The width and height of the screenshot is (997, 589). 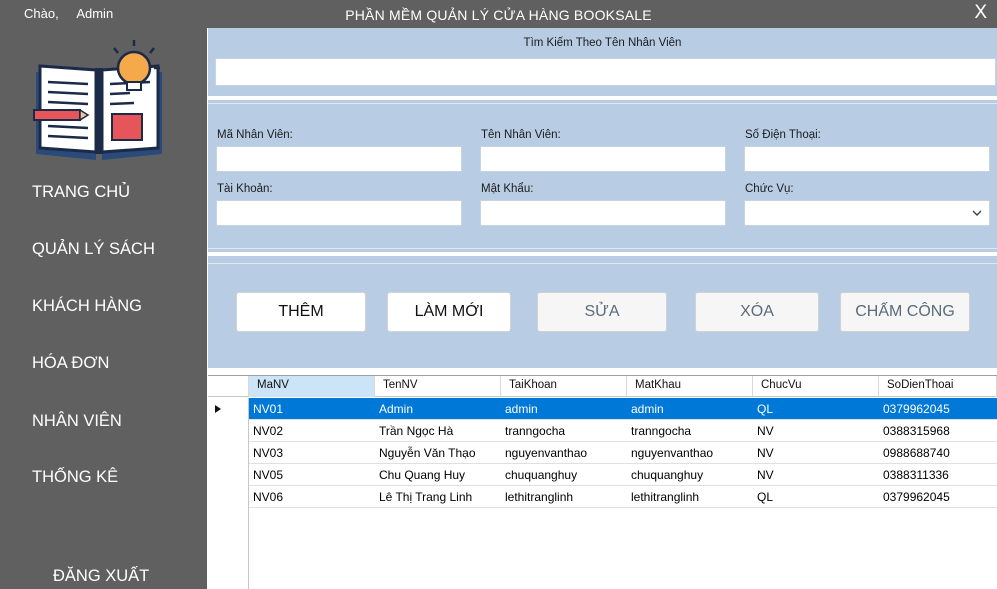 What do you see at coordinates (769, 189) in the screenshot?
I see `role-label: Chức Vụ:` at bounding box center [769, 189].